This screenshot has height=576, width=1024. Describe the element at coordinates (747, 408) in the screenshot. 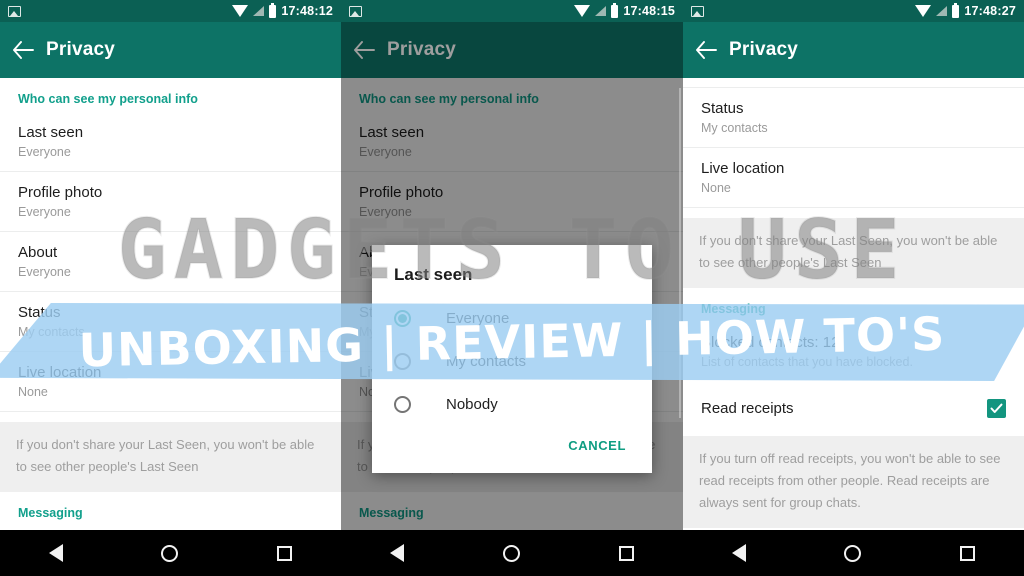

I see `row-title: Read receipts` at that location.